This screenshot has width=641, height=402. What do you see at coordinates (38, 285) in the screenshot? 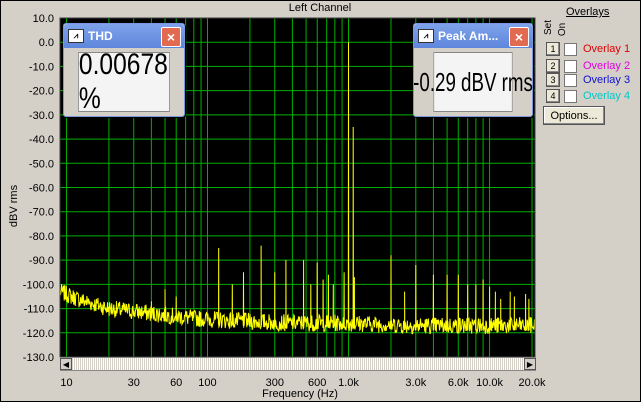
I see `y-tick-label: -100.0` at bounding box center [38, 285].